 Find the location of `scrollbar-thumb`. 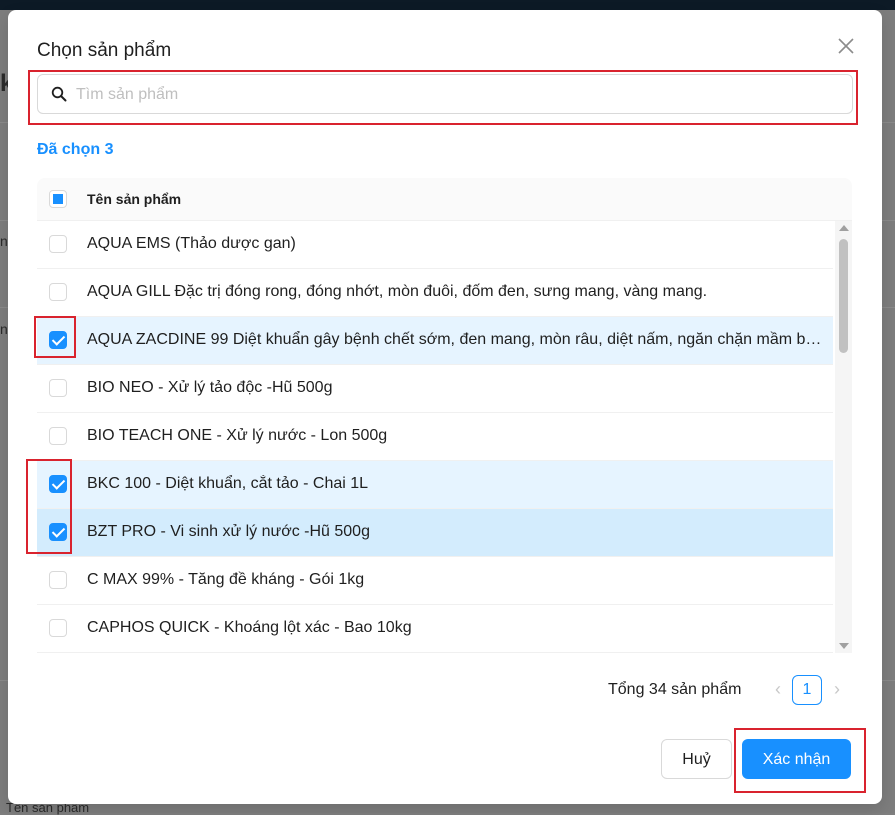

scrollbar-thumb is located at coordinates (843, 296).